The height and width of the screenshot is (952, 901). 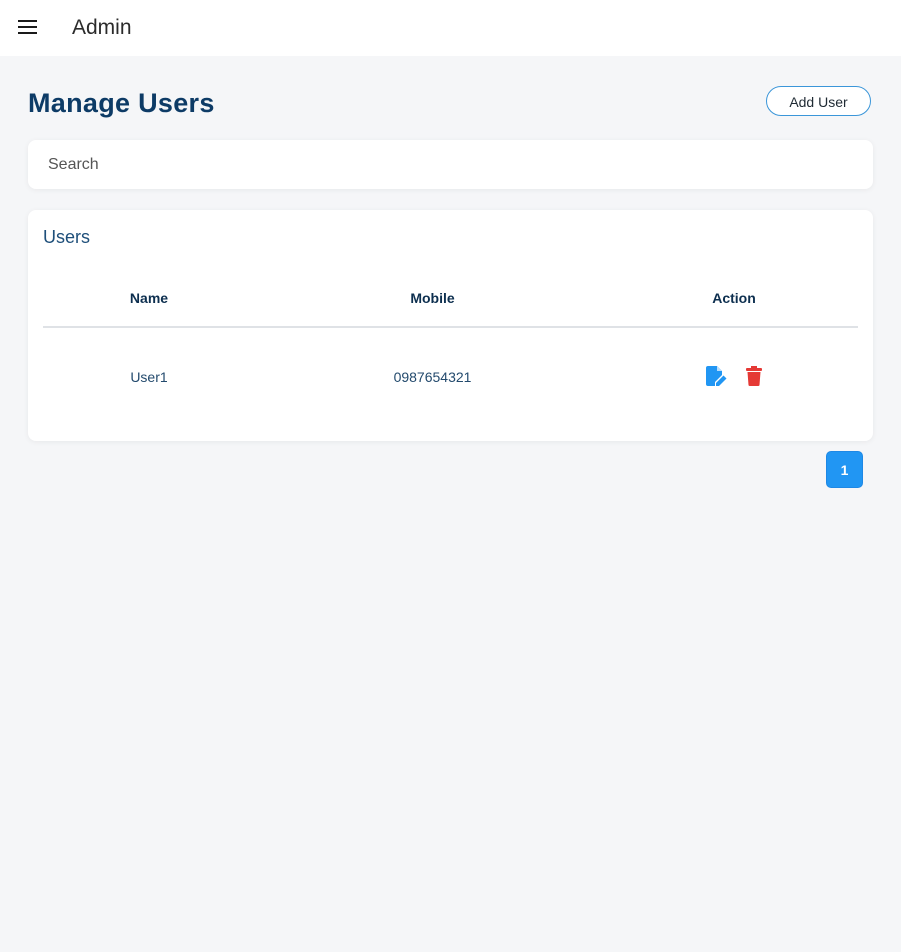 What do you see at coordinates (149, 377) in the screenshot?
I see `cell-name: User1` at bounding box center [149, 377].